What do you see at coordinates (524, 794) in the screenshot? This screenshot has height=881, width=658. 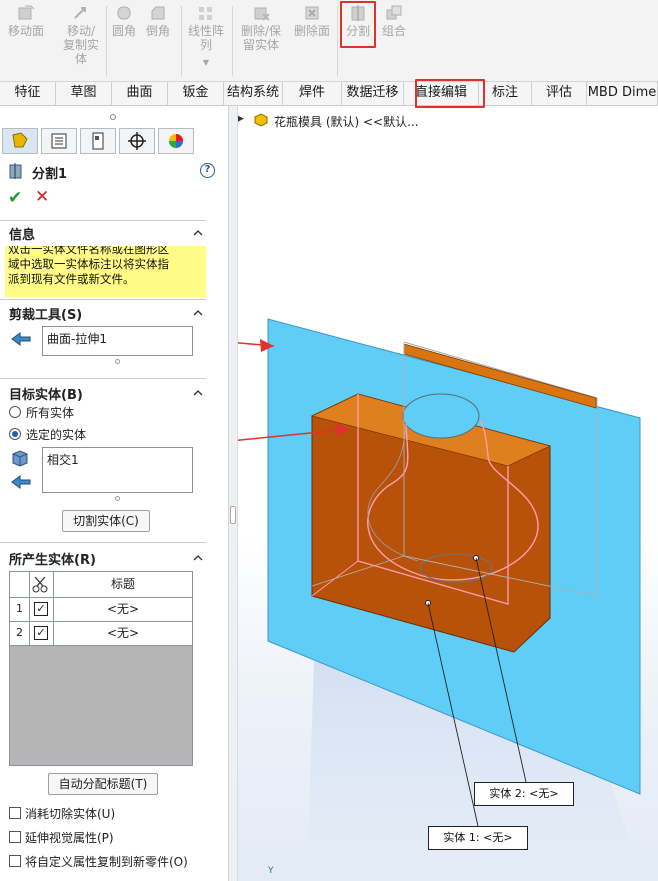 I see `body-2-callout: 实体 2: <无>` at bounding box center [524, 794].